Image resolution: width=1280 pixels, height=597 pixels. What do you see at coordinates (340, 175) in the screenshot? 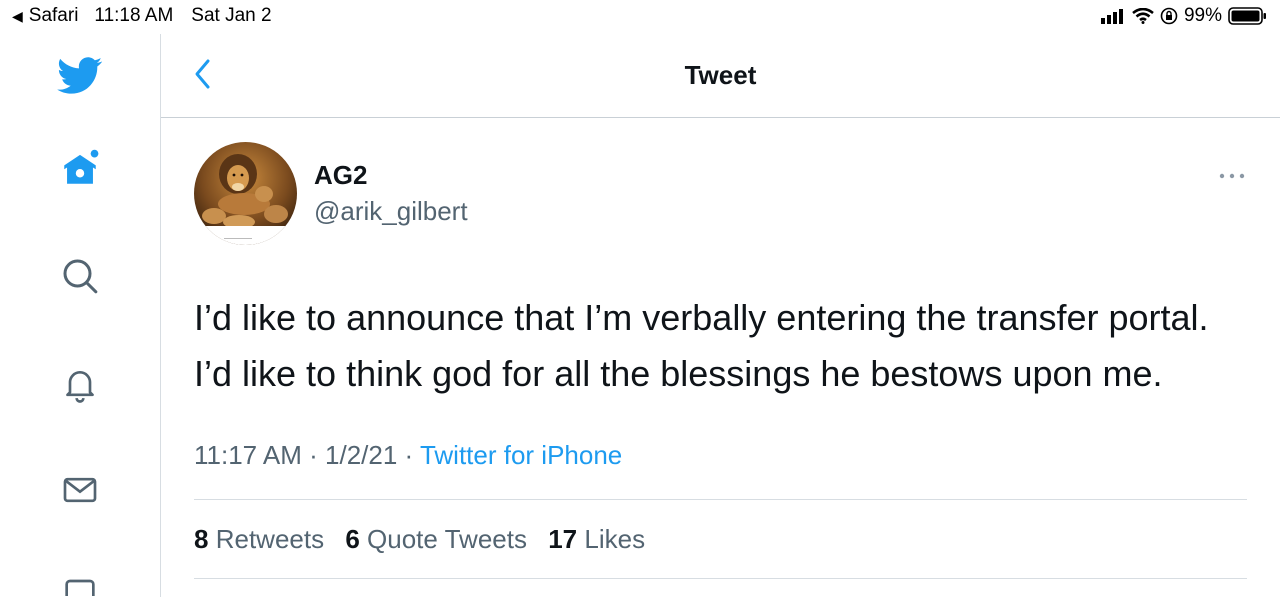
I see `author-name: AG2` at bounding box center [340, 175].